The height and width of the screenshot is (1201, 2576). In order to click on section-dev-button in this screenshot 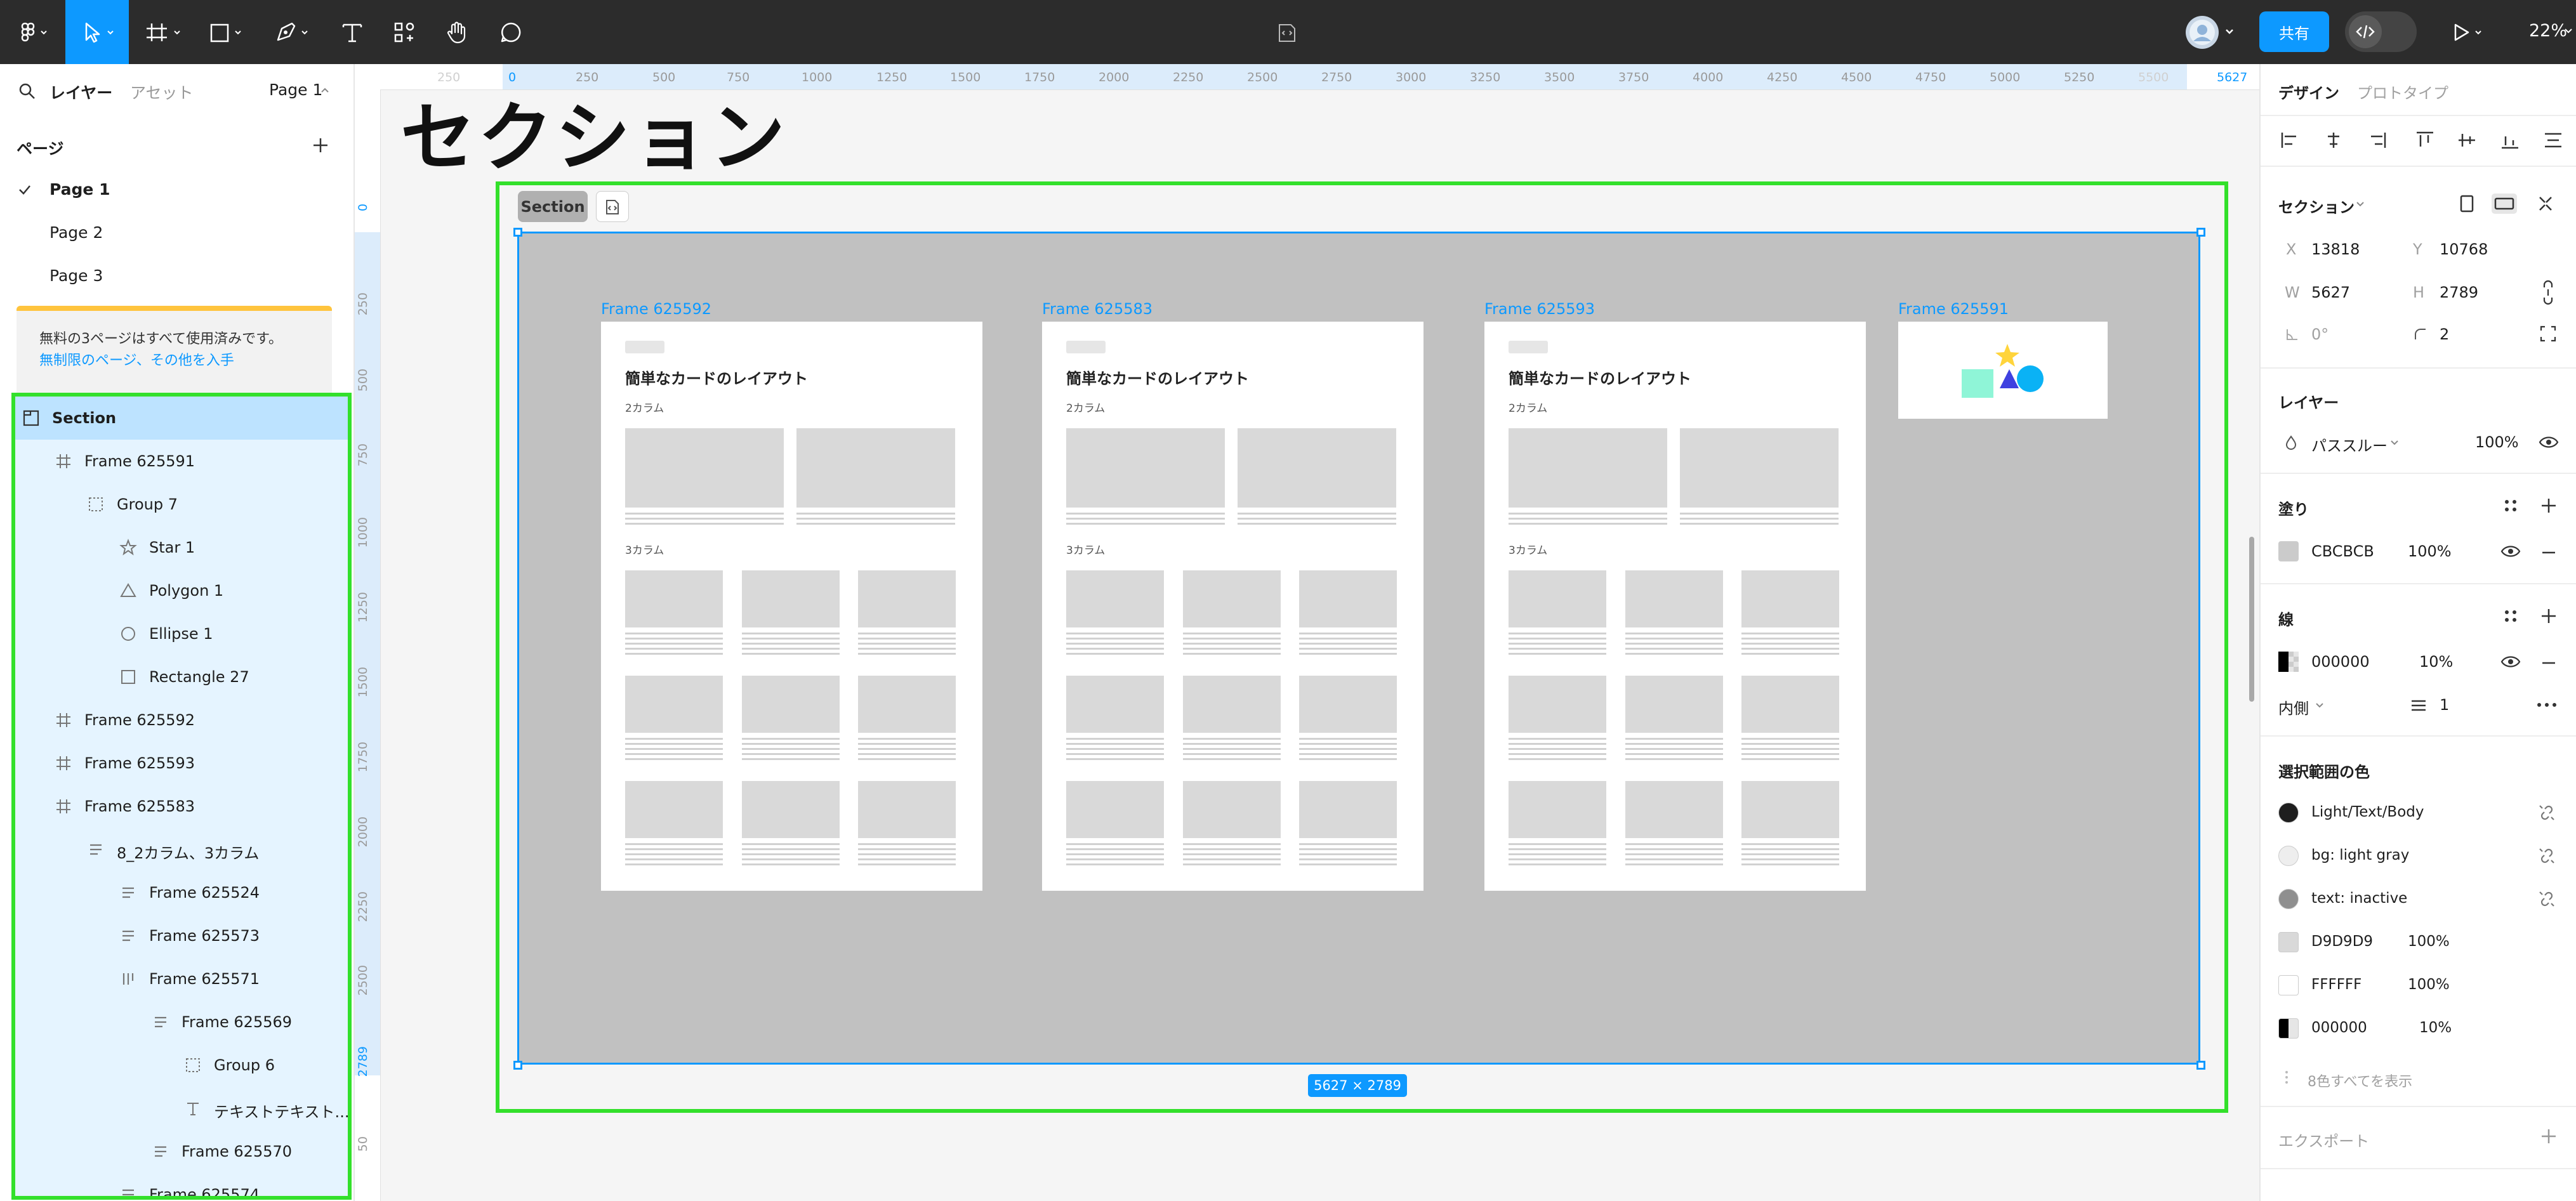, I will do `click(612, 206)`.